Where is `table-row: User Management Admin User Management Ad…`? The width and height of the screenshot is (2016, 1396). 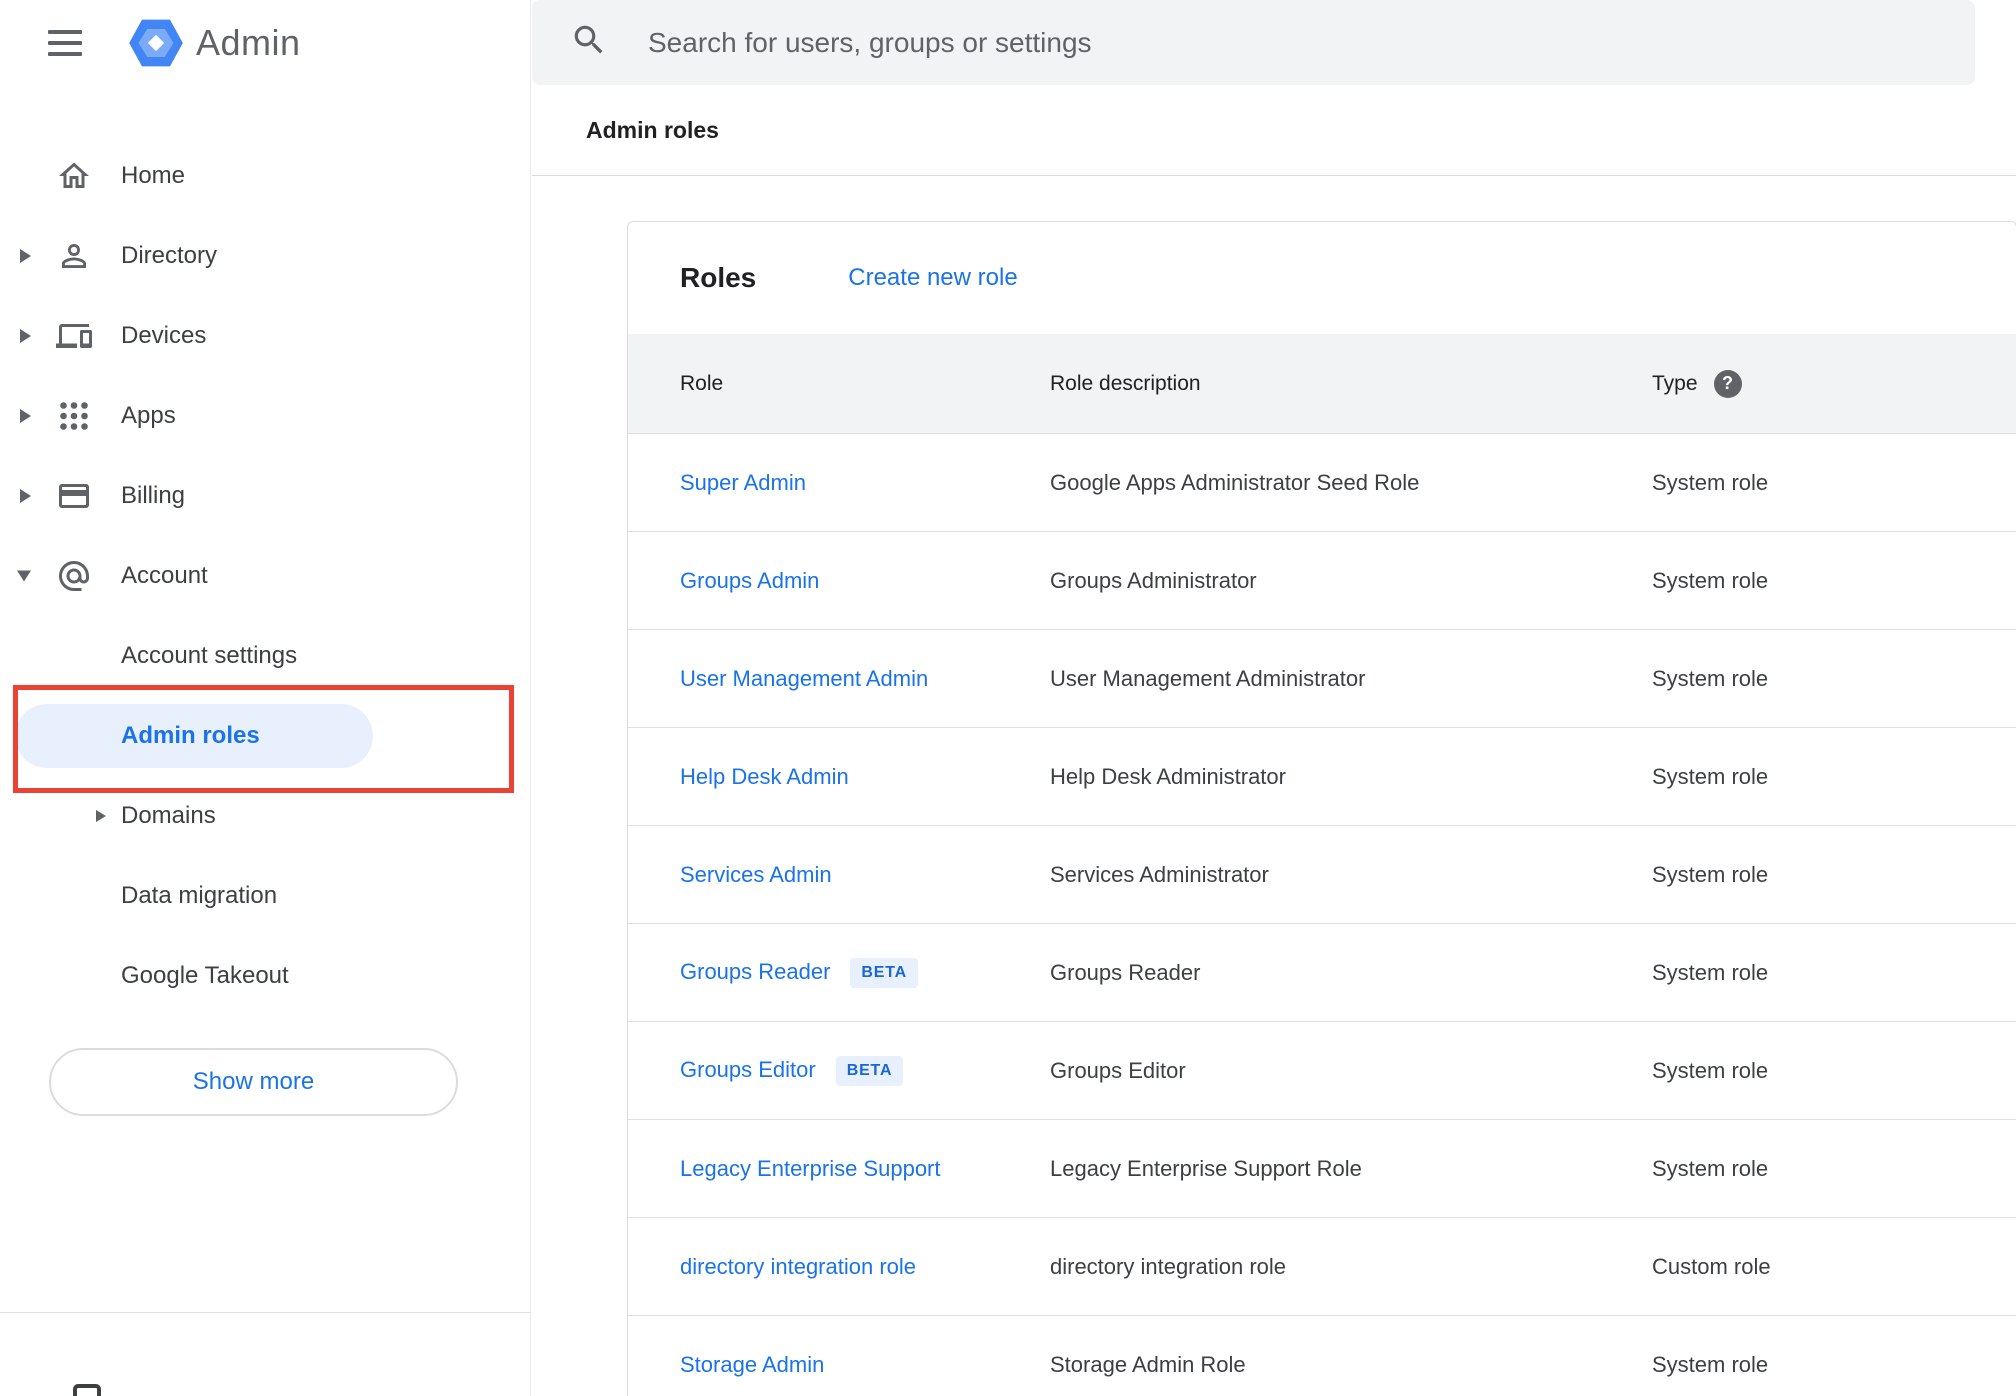 table-row: User Management Admin User Management Ad… is located at coordinates (1322, 678).